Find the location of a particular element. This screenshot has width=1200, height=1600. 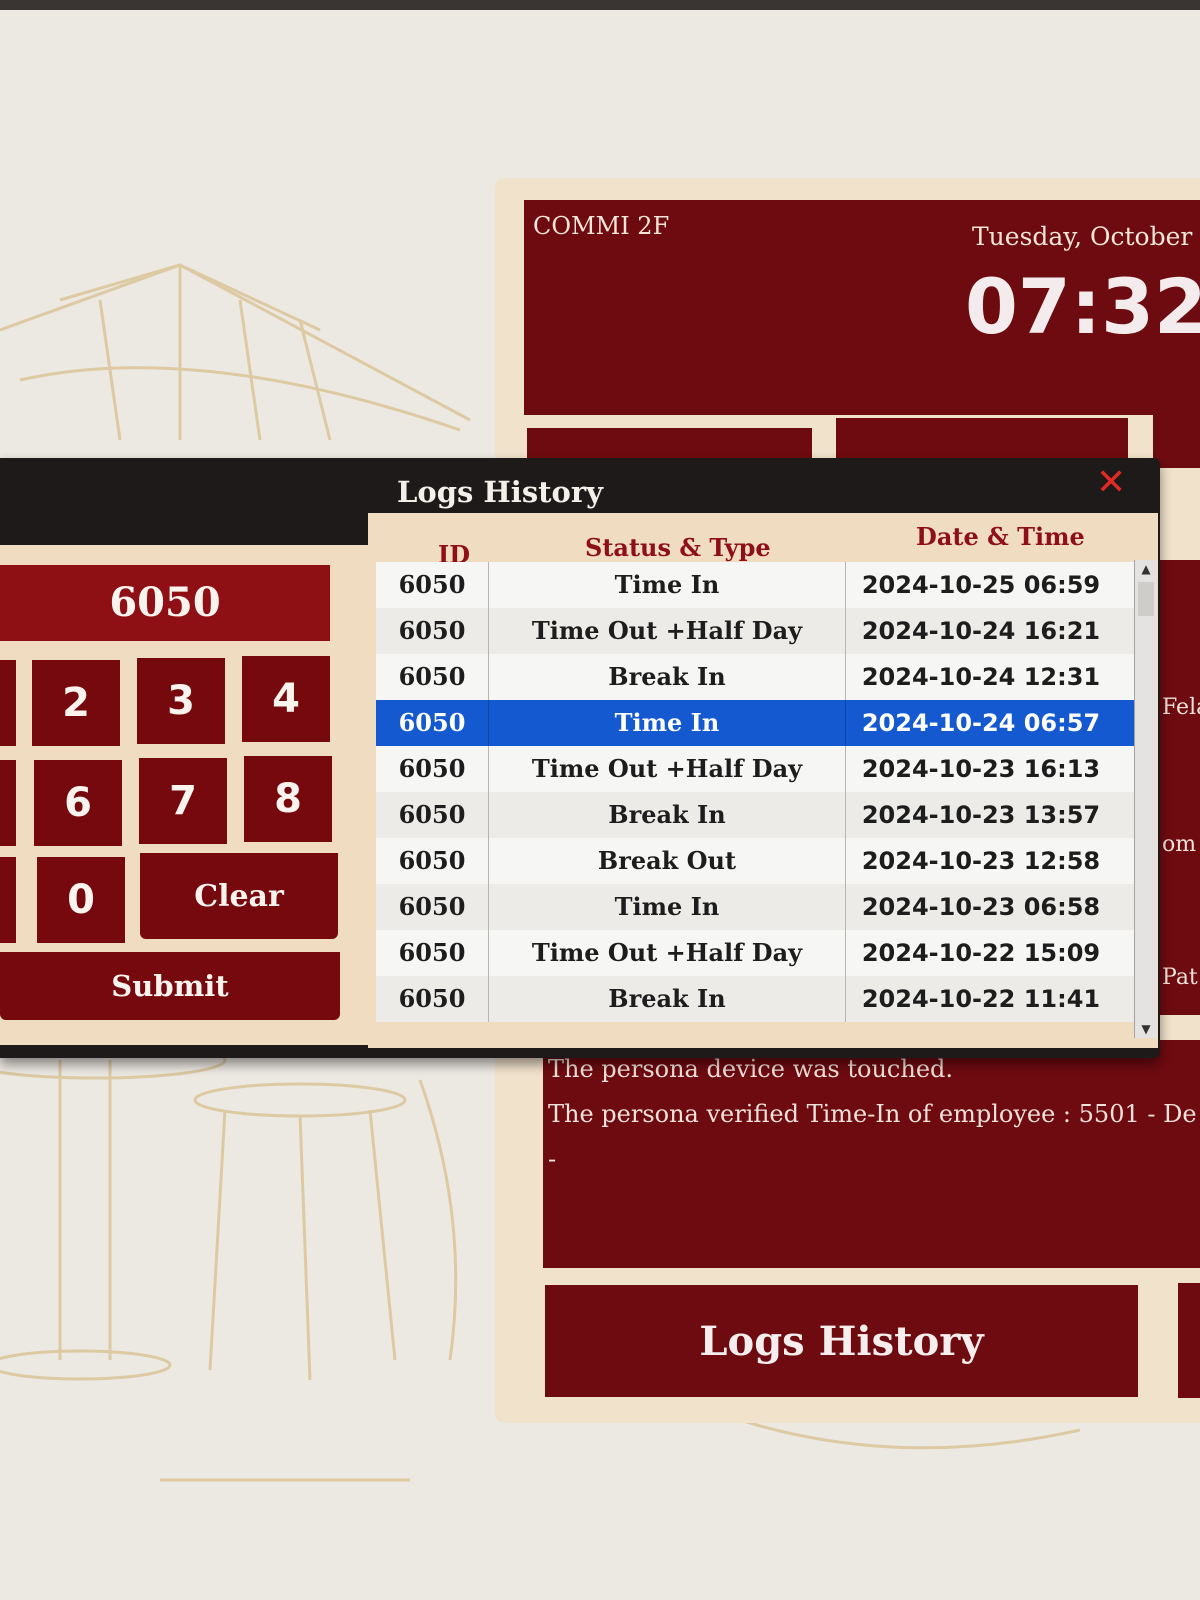

scroll-down-icon: ▼ is located at coordinates (1146, 1029).